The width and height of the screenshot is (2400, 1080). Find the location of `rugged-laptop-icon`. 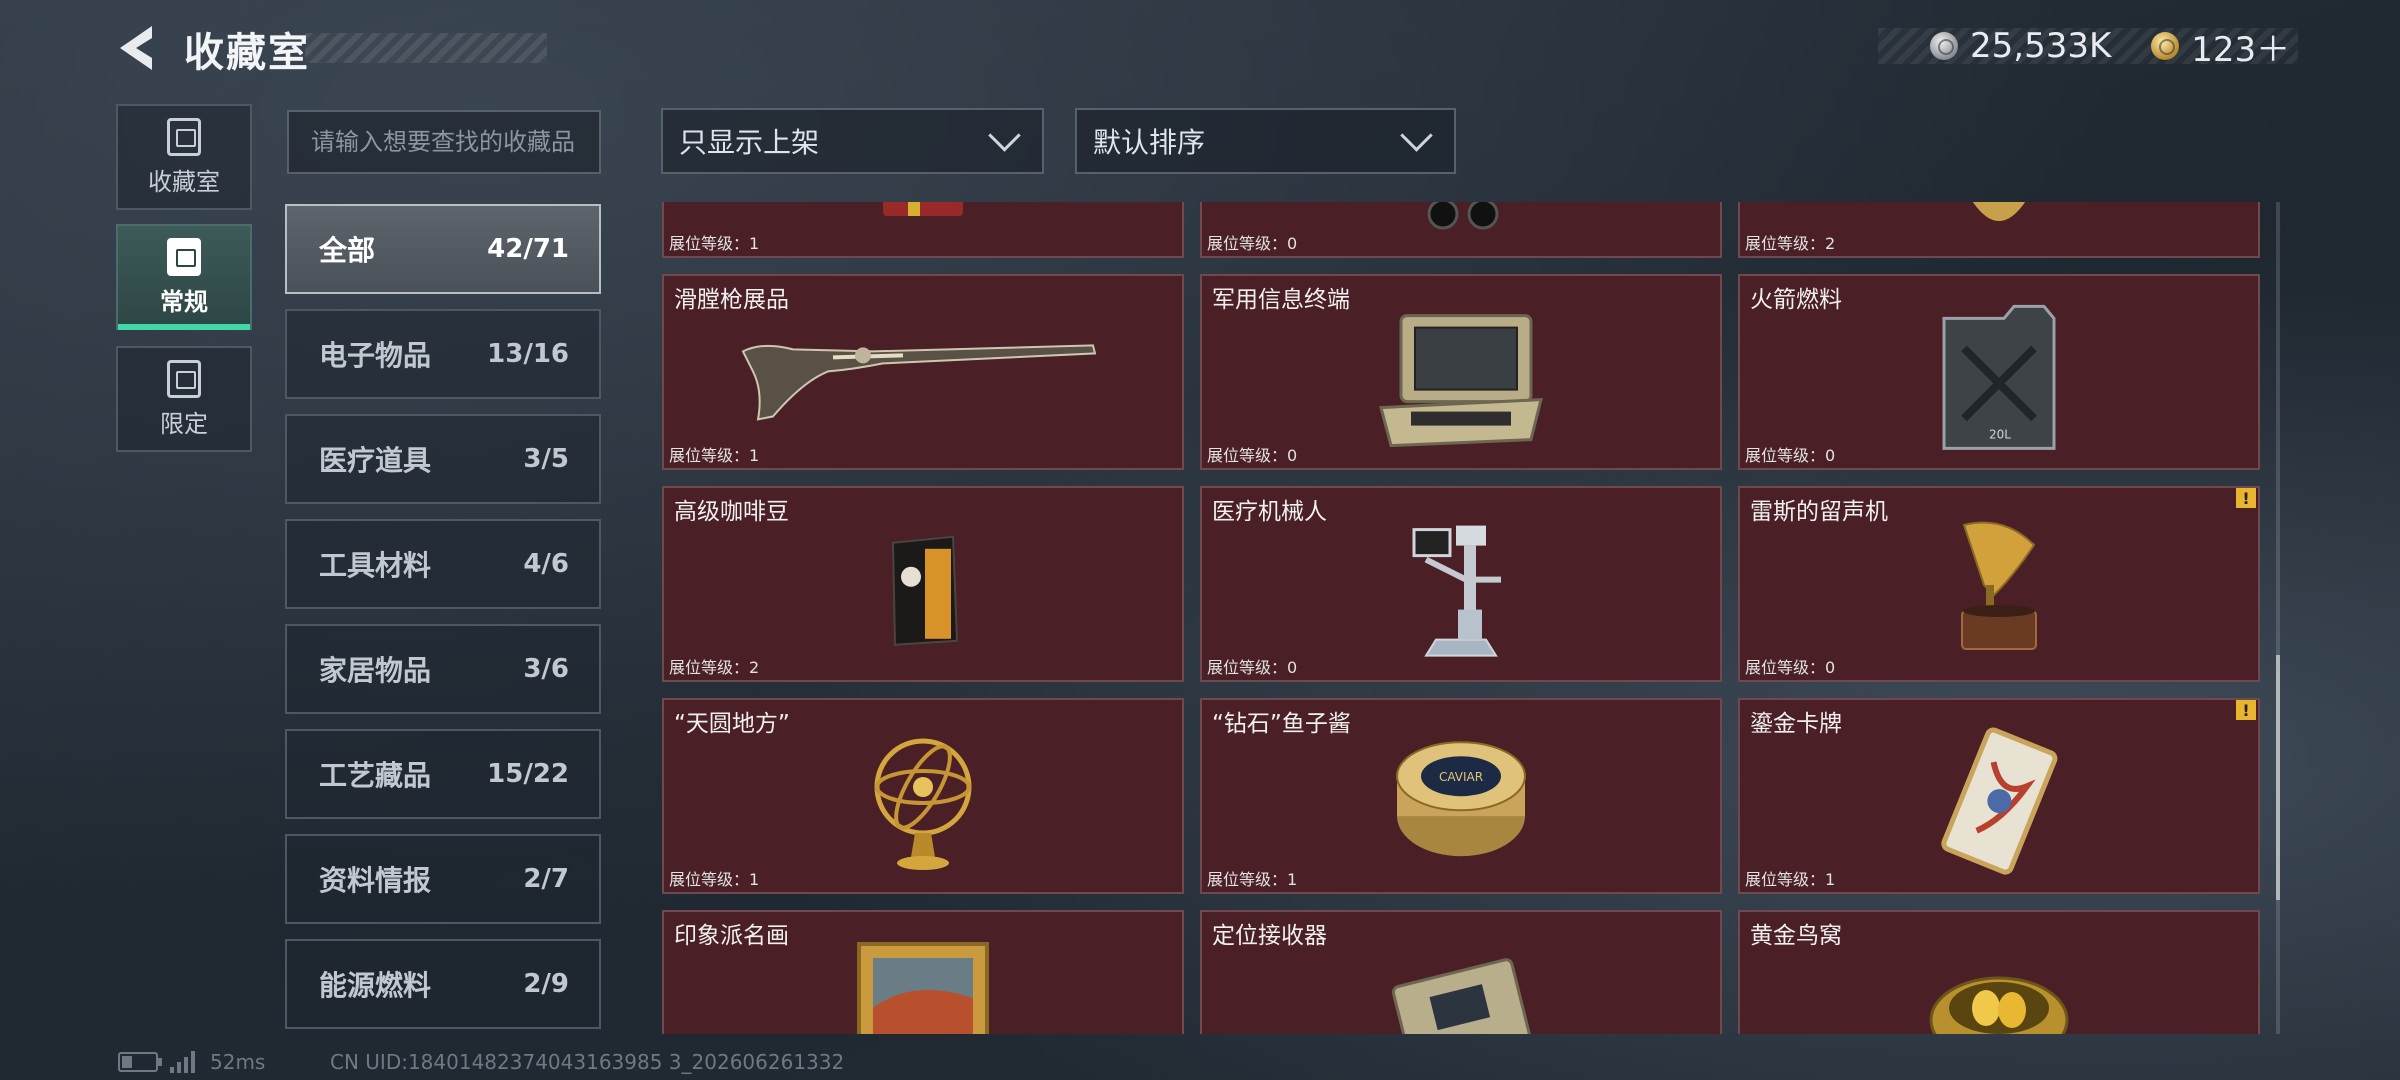

rugged-laptop-icon is located at coordinates (1461, 381).